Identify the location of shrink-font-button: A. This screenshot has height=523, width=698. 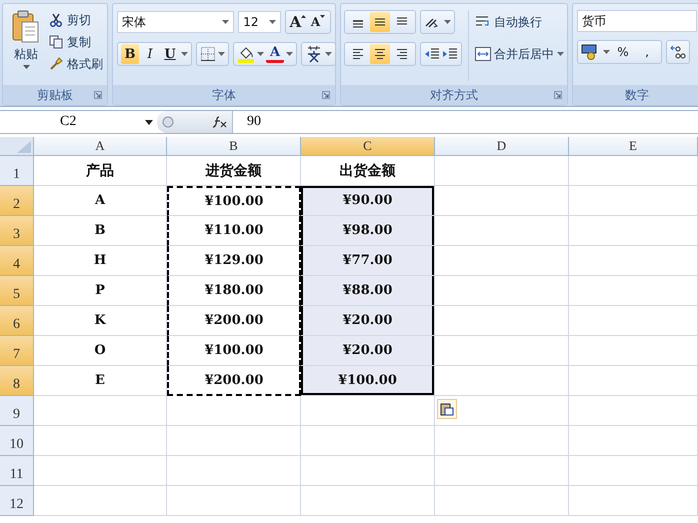
(318, 22).